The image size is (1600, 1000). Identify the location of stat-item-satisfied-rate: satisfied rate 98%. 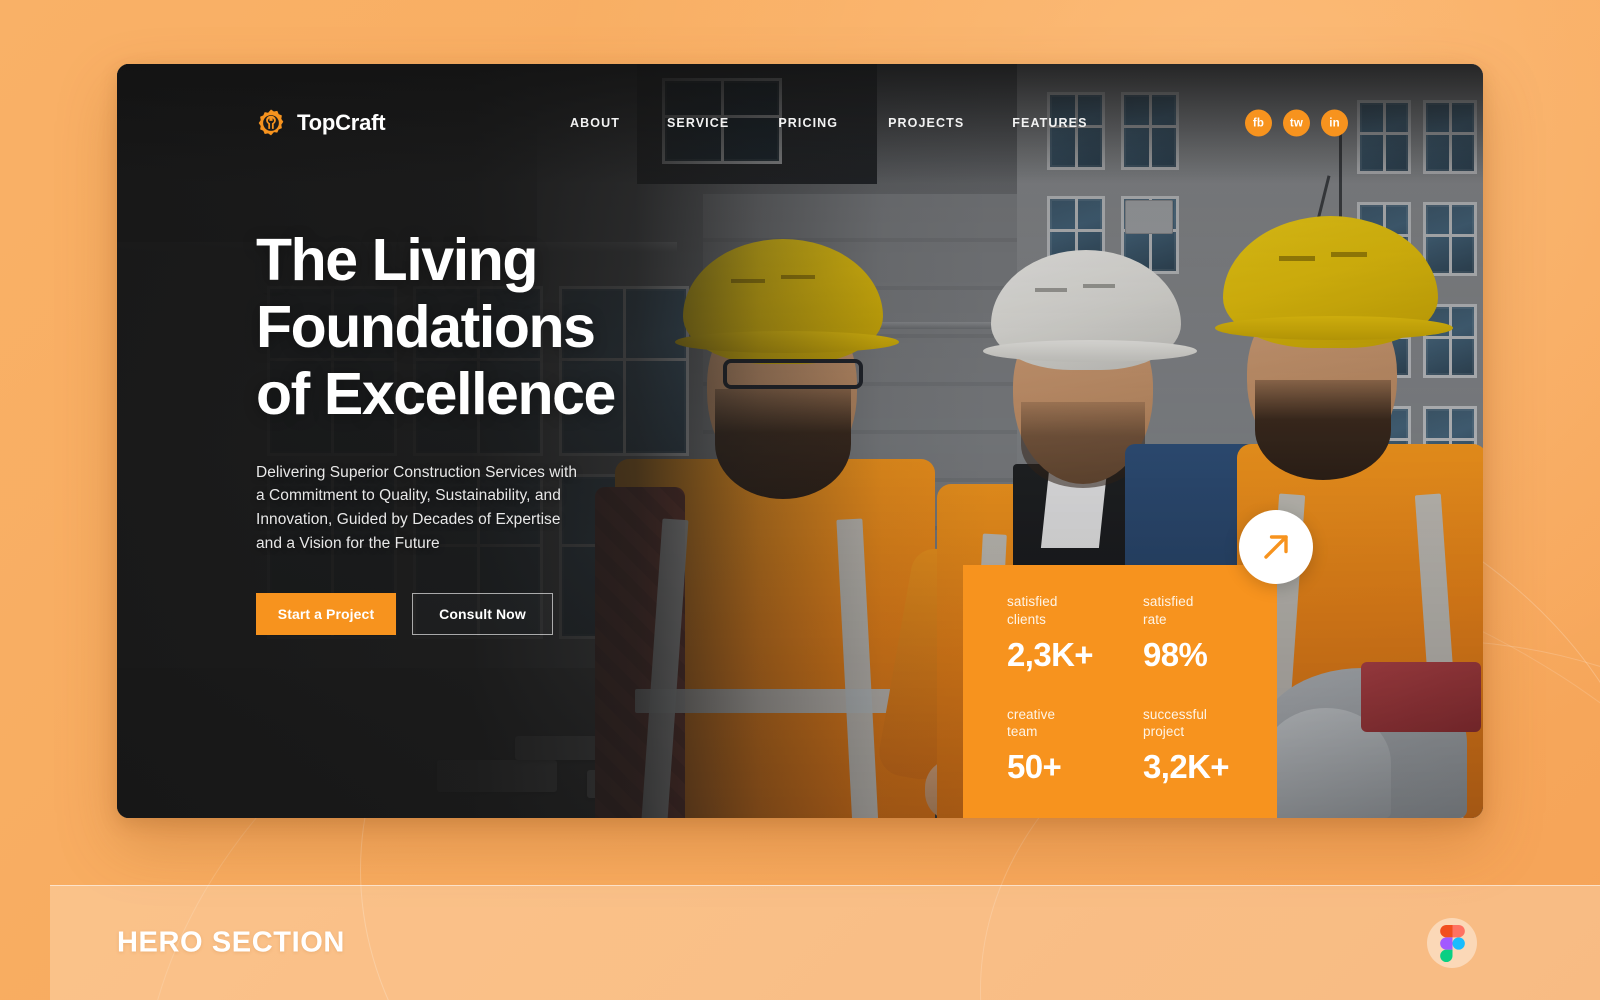
(1210, 632).